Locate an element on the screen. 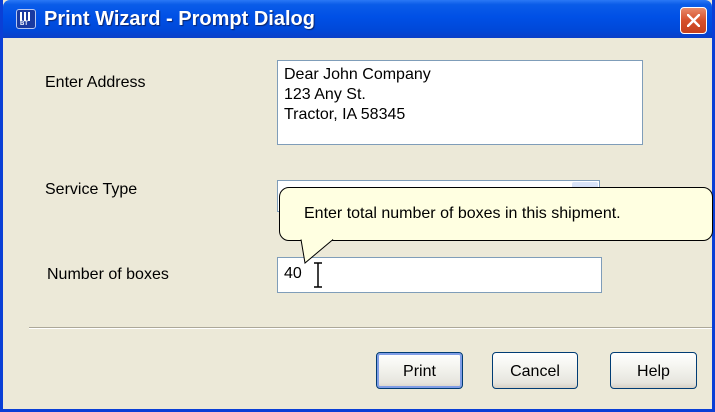 The width and height of the screenshot is (715, 412). close-button is located at coordinates (693, 20).